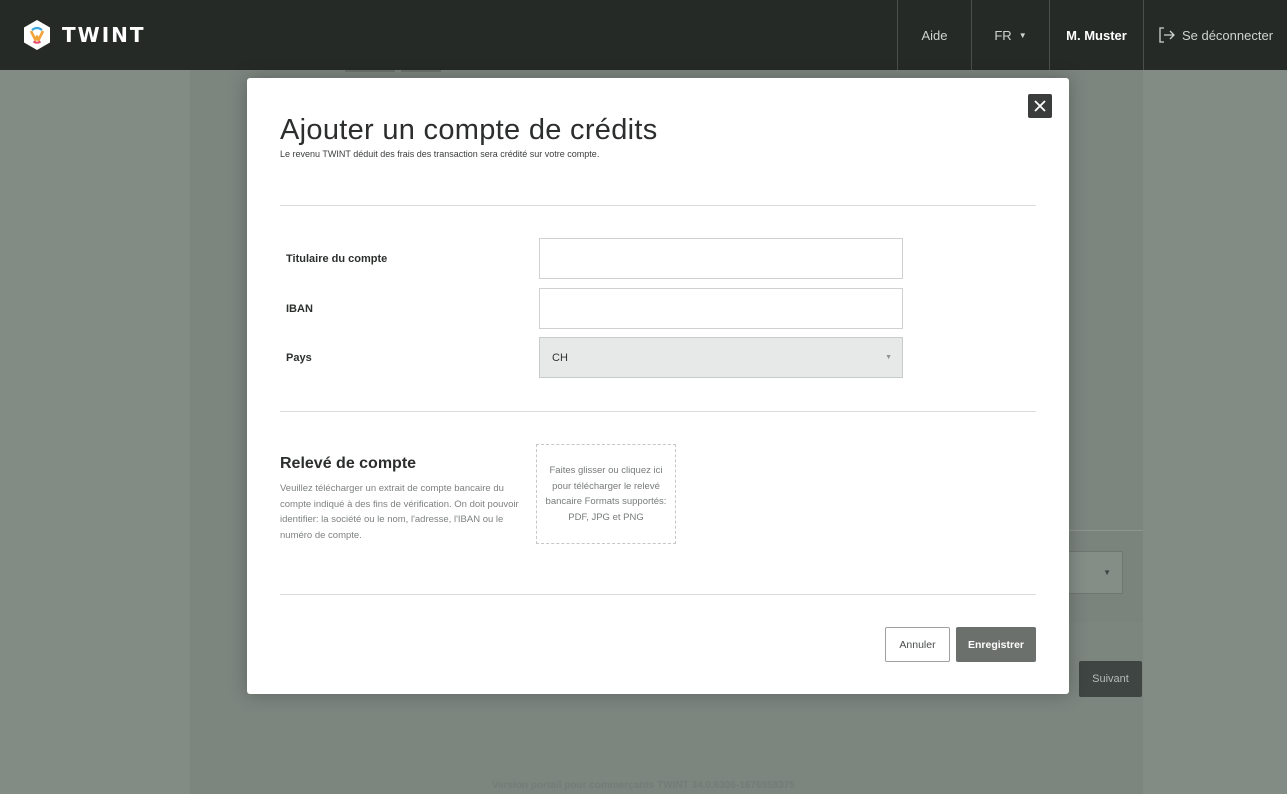 Image resolution: width=1287 pixels, height=794 pixels. Describe the element at coordinates (996, 644) in the screenshot. I see `save-button: Enregistrer` at that location.